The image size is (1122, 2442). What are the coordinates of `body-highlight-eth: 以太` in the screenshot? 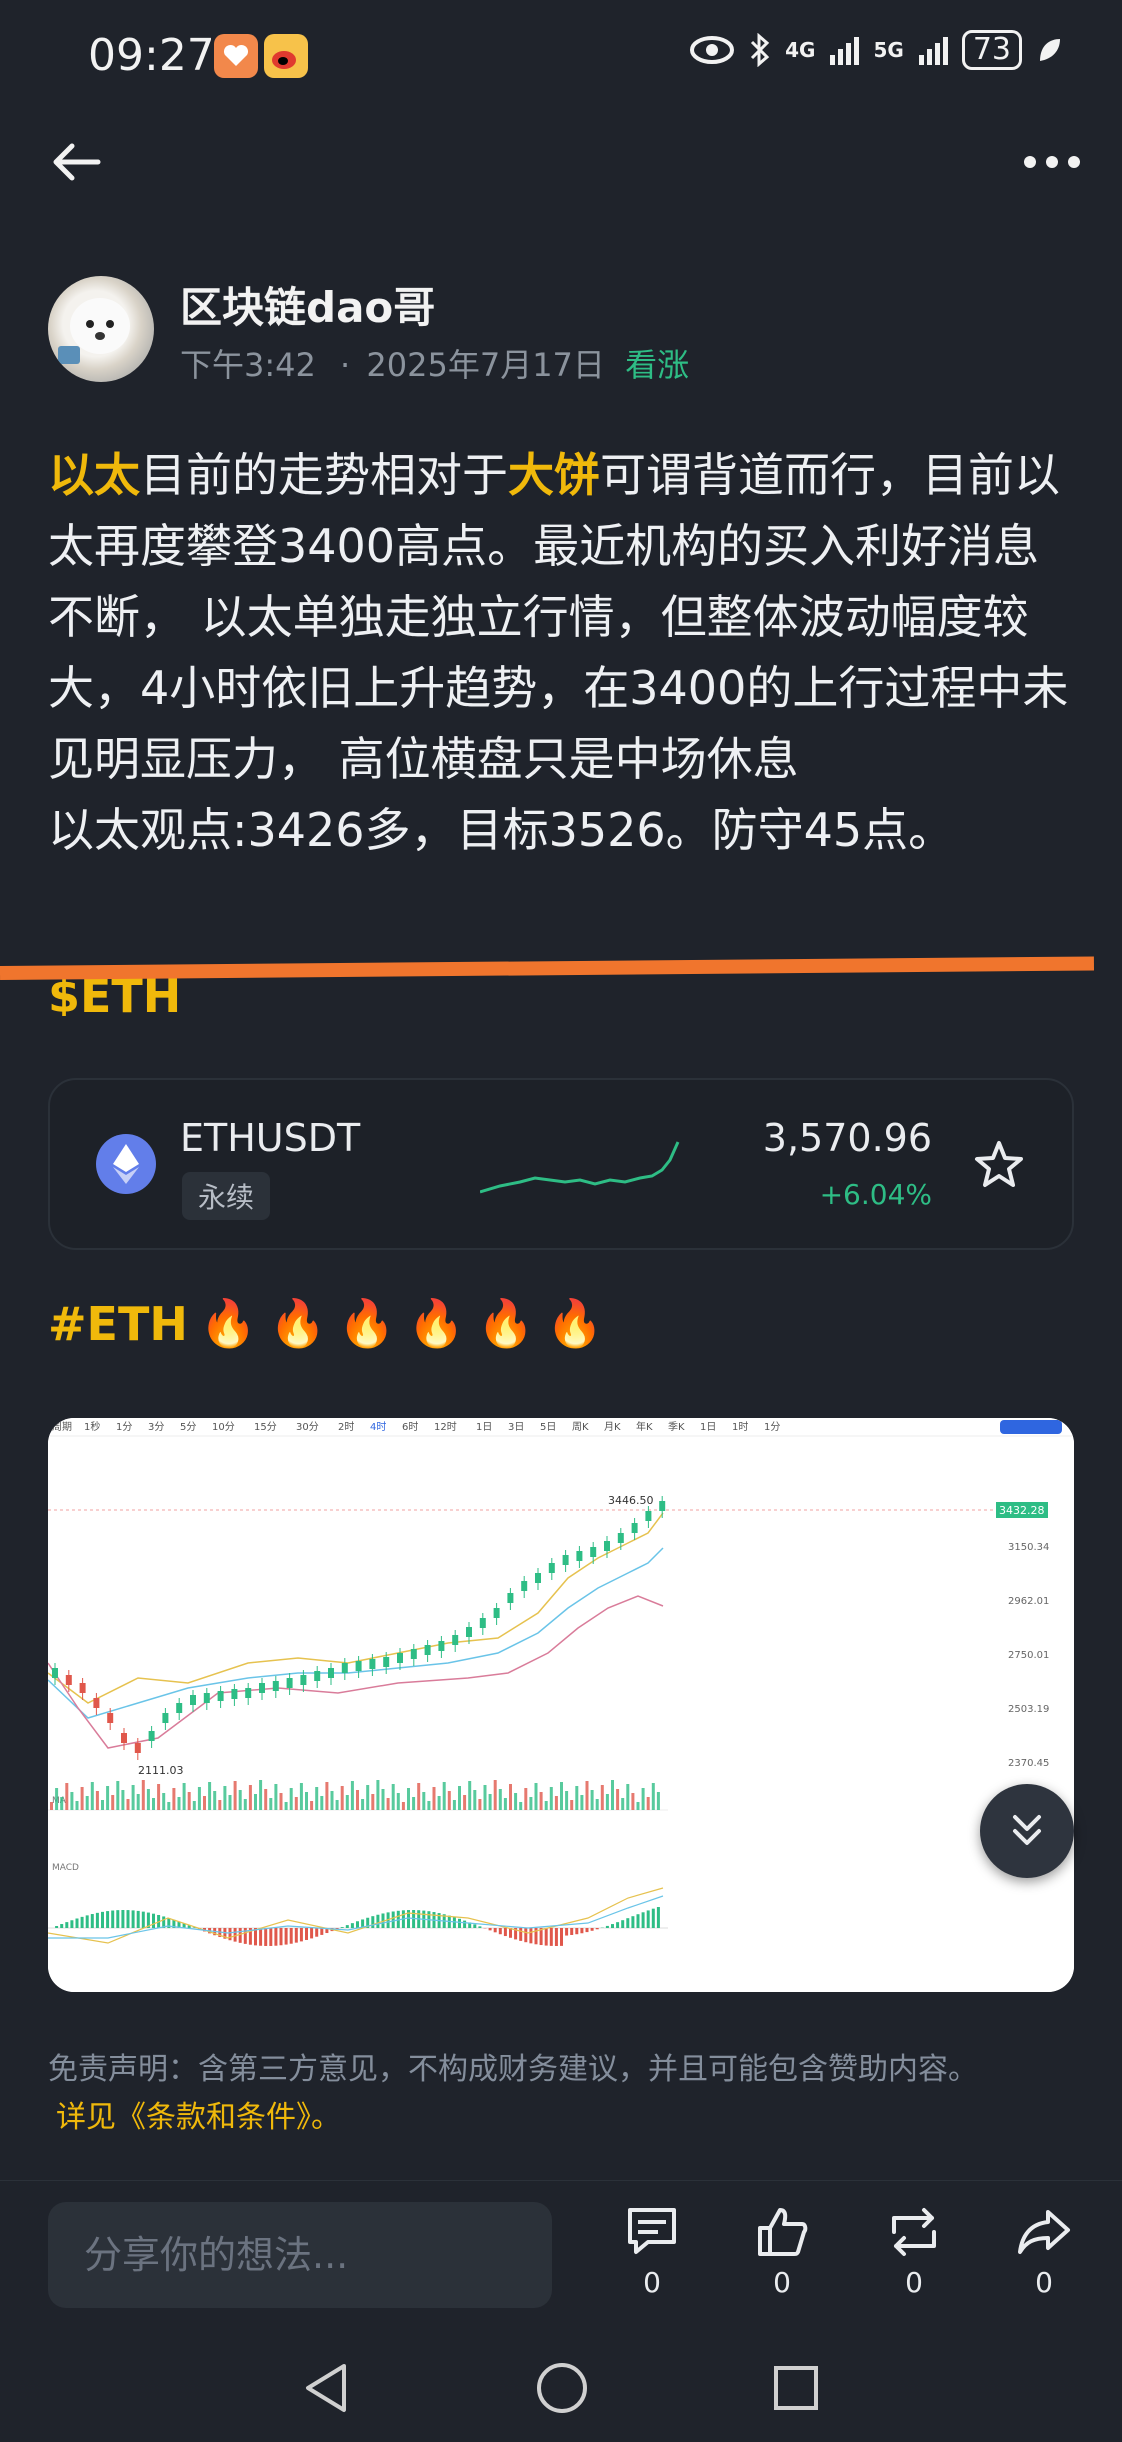 It's located at (94, 475).